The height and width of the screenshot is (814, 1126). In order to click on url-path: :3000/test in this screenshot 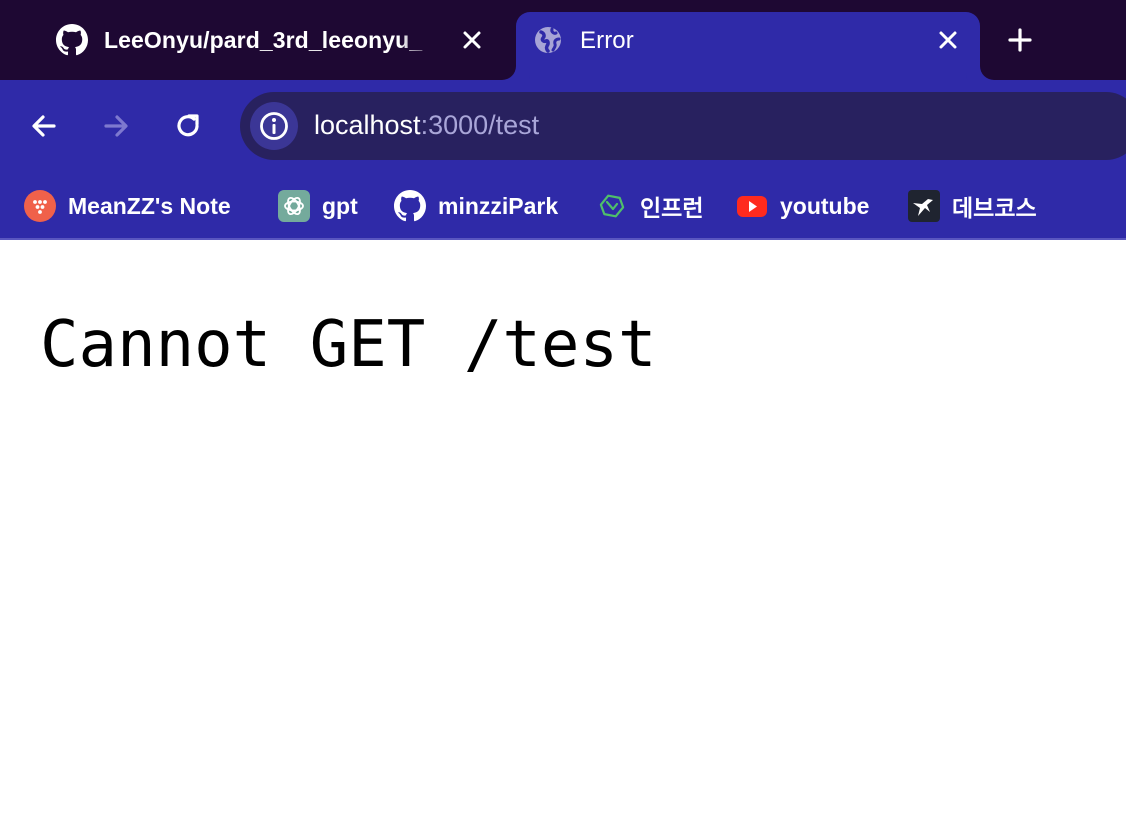, I will do `click(480, 125)`.